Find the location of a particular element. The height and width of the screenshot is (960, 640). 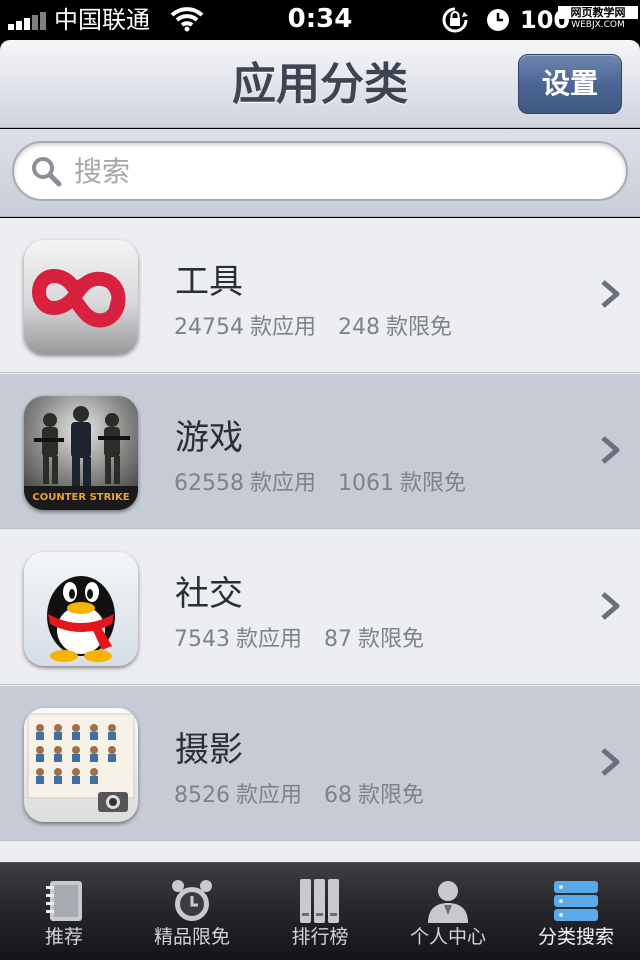

person-icon is located at coordinates (448, 902).